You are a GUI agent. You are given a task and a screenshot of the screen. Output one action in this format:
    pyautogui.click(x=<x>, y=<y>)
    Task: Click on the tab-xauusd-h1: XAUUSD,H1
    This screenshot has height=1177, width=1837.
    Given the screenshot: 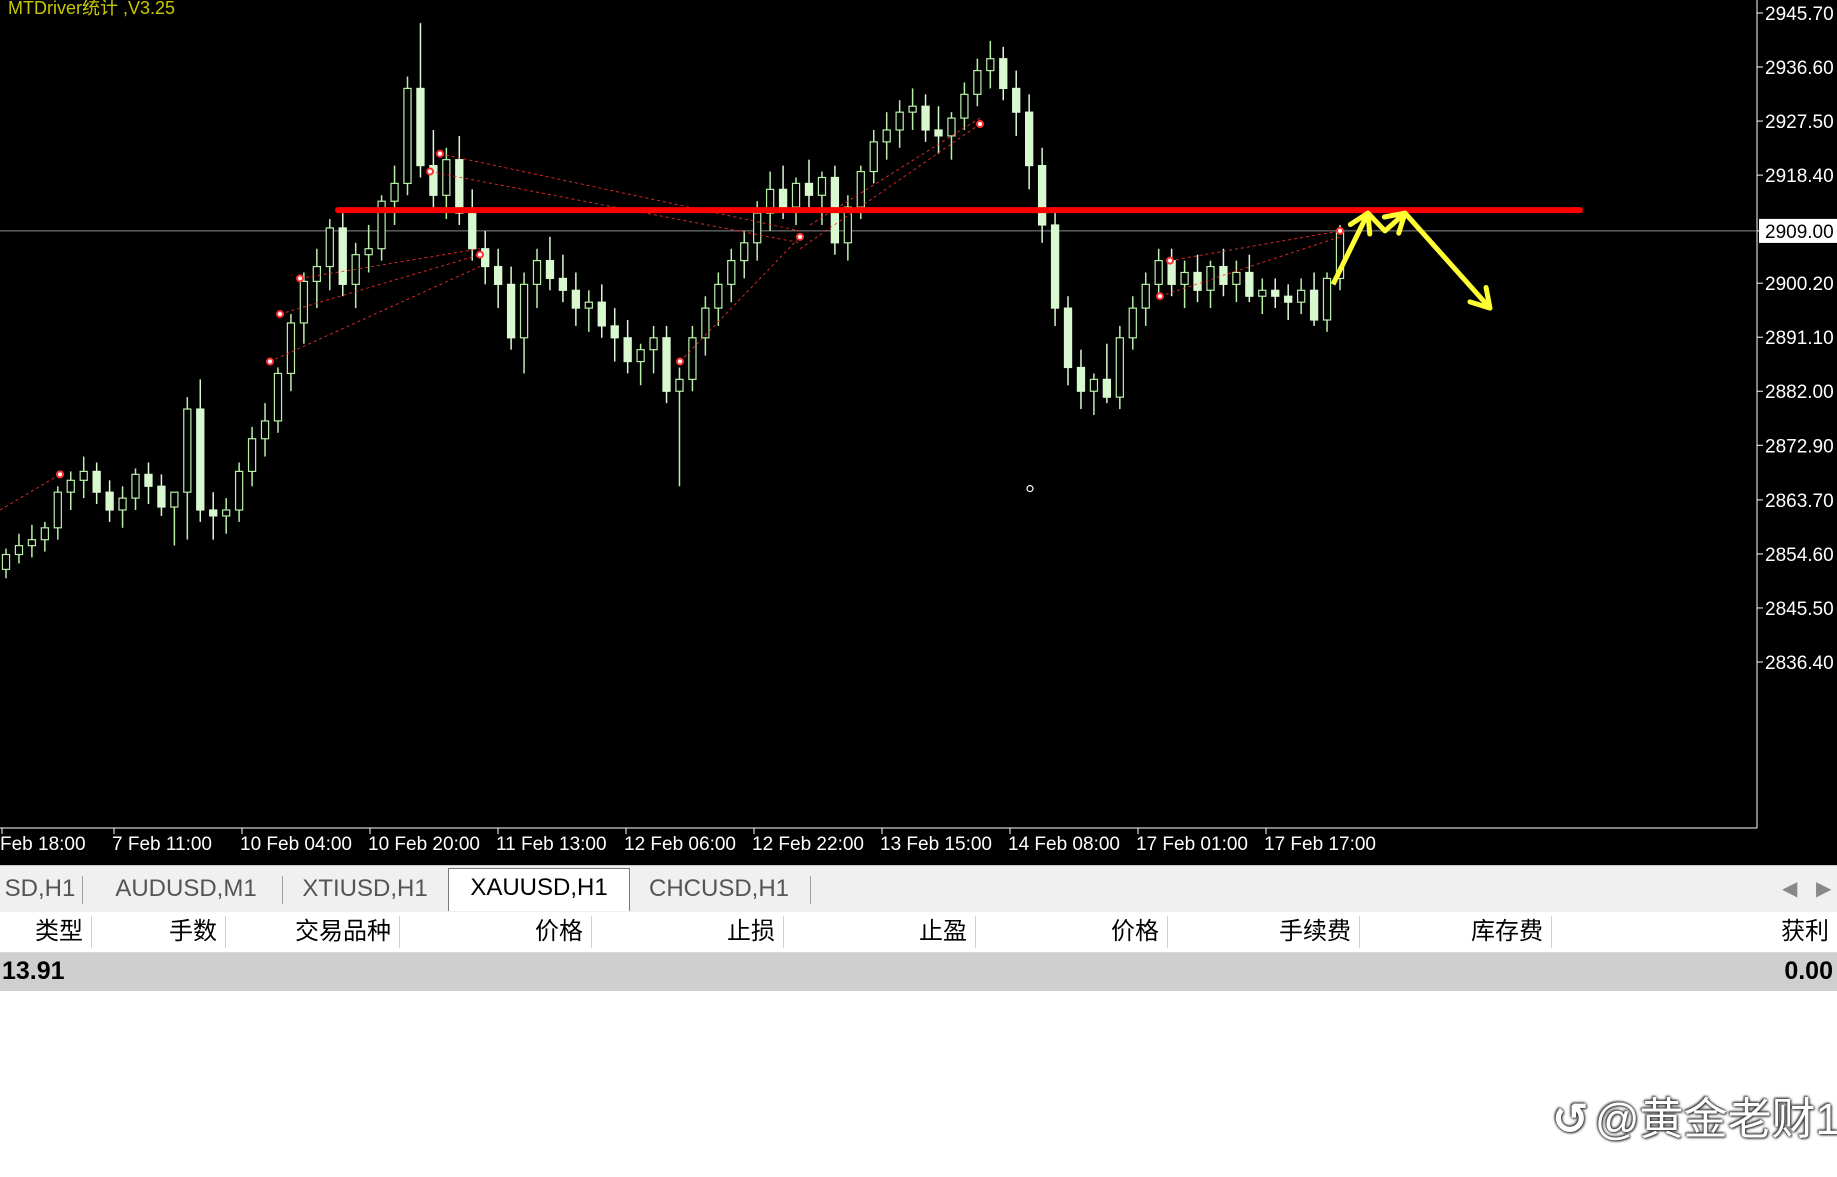 What is the action you would take?
    pyautogui.click(x=539, y=889)
    